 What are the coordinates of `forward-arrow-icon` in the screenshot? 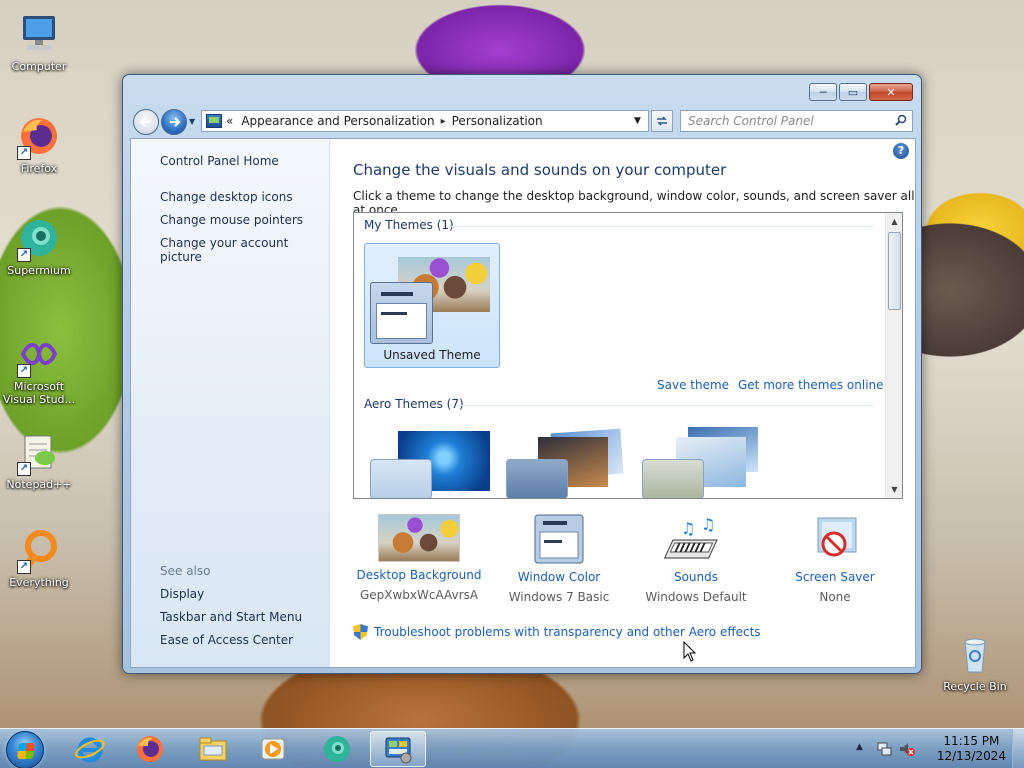 It's located at (175, 122).